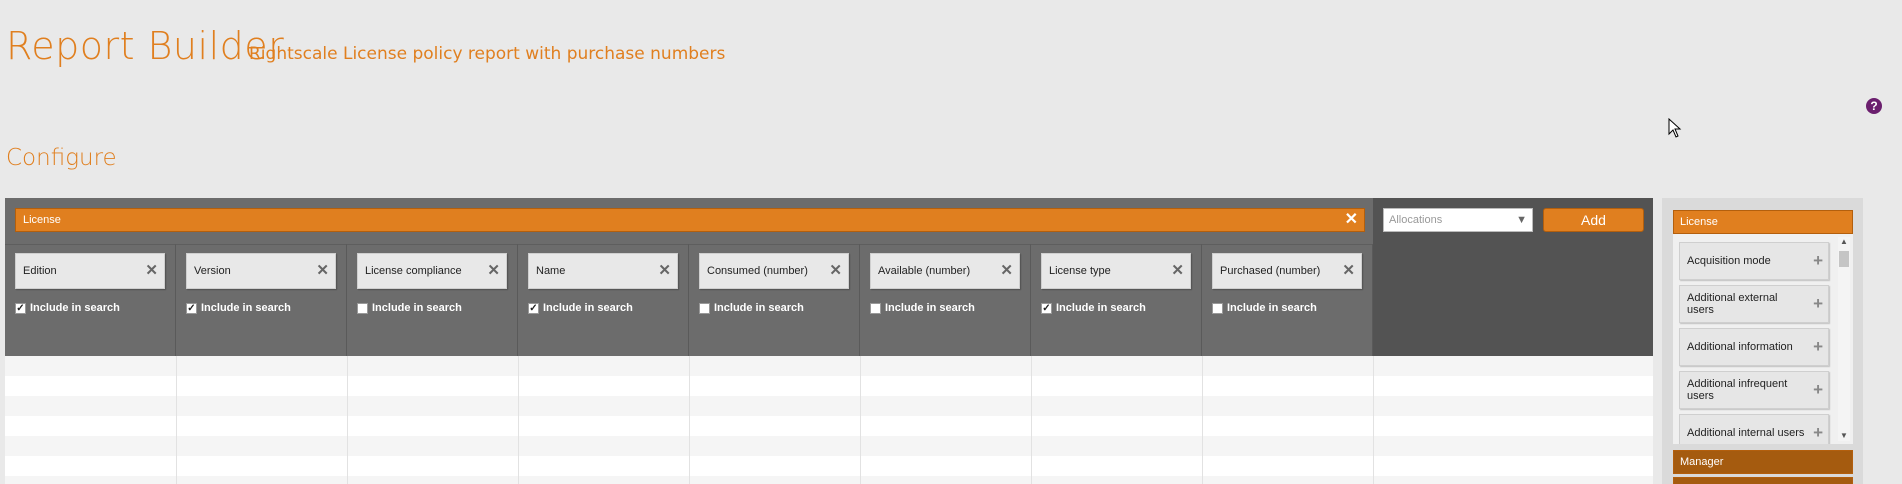 Image resolution: width=1902 pixels, height=484 pixels. What do you see at coordinates (1080, 271) in the screenshot?
I see `field-label: License type` at bounding box center [1080, 271].